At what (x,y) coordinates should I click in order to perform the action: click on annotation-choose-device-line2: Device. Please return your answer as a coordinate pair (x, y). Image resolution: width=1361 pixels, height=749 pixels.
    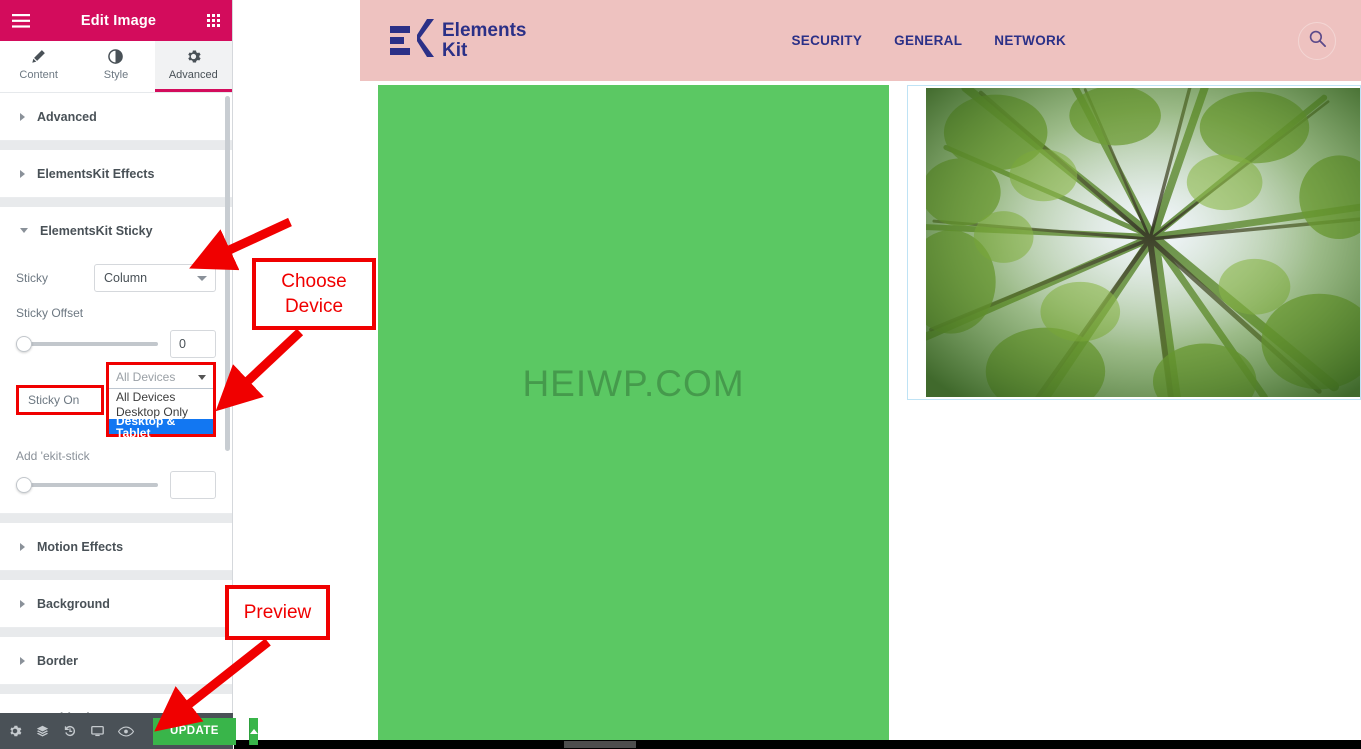
    Looking at the image, I should click on (314, 306).